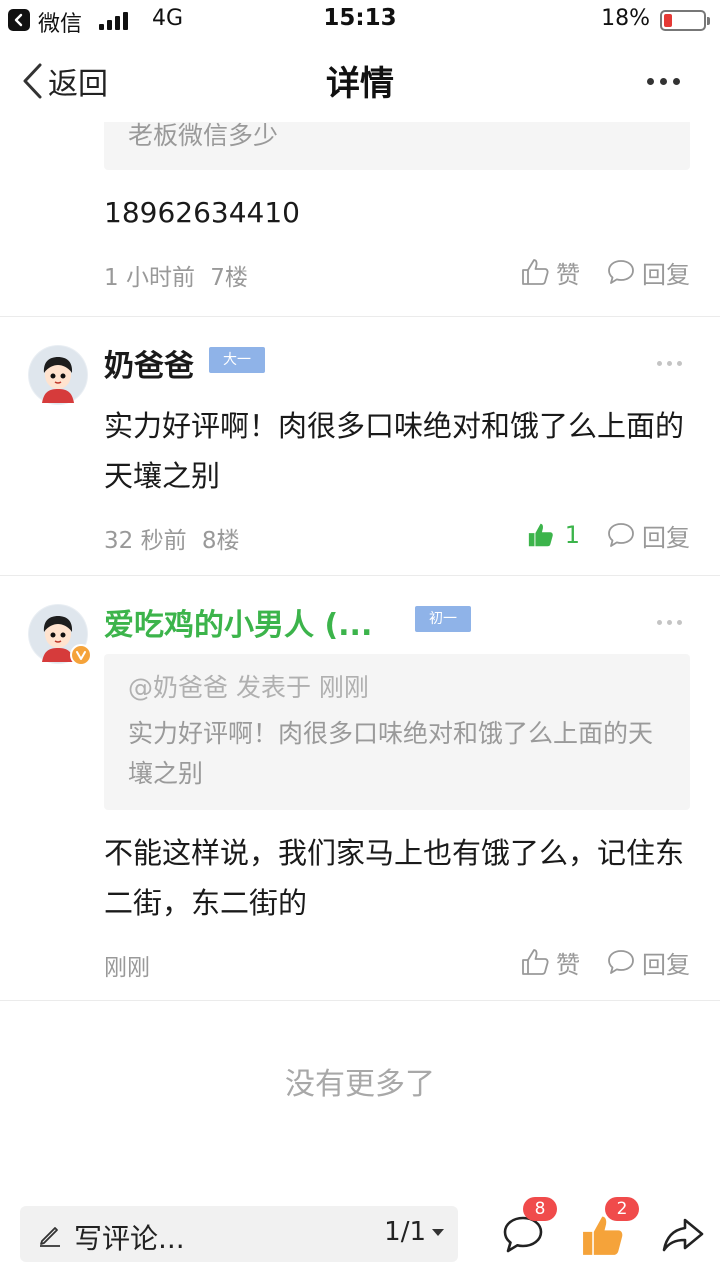 The height and width of the screenshot is (1280, 720). I want to click on comment-body: 18962634410, so click(202, 212).